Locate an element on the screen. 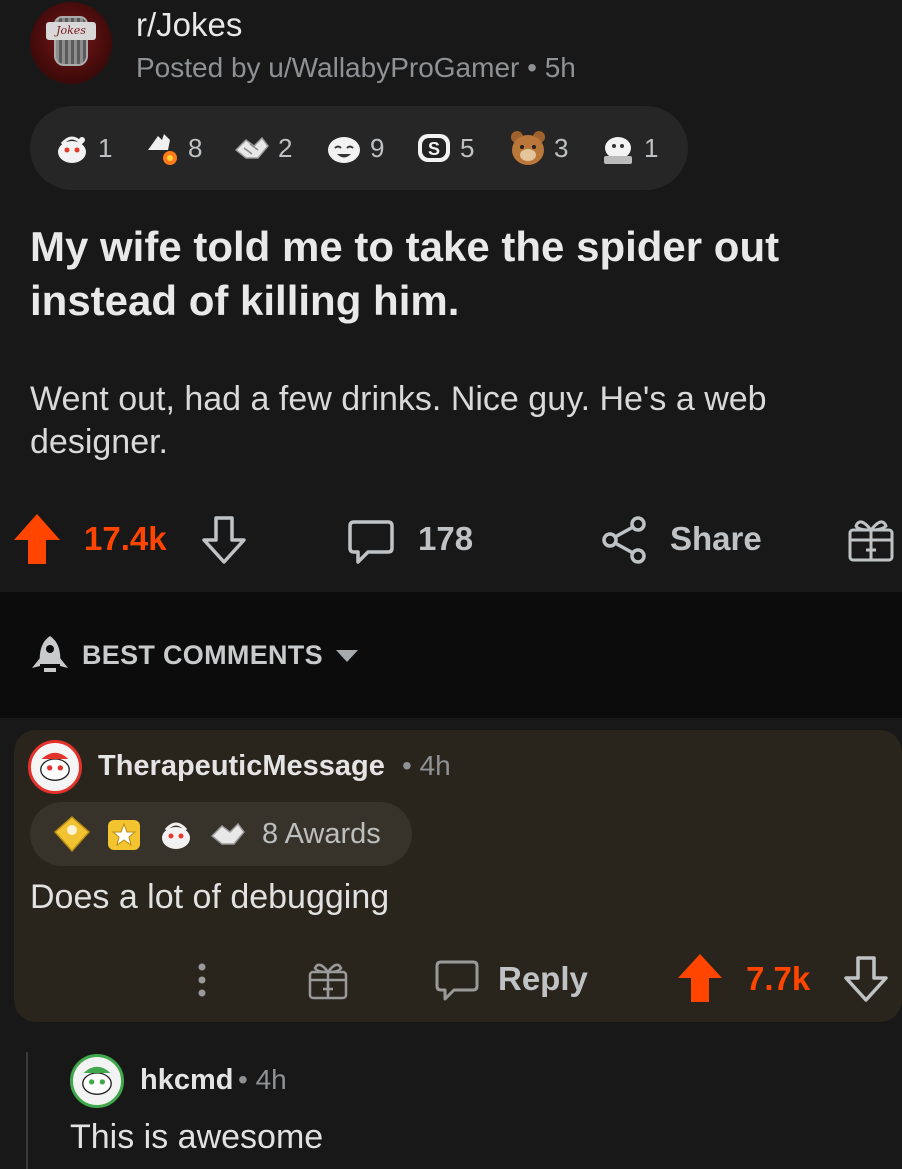 This screenshot has height=1169, width=902. award-item: 3 is located at coordinates (538, 148).